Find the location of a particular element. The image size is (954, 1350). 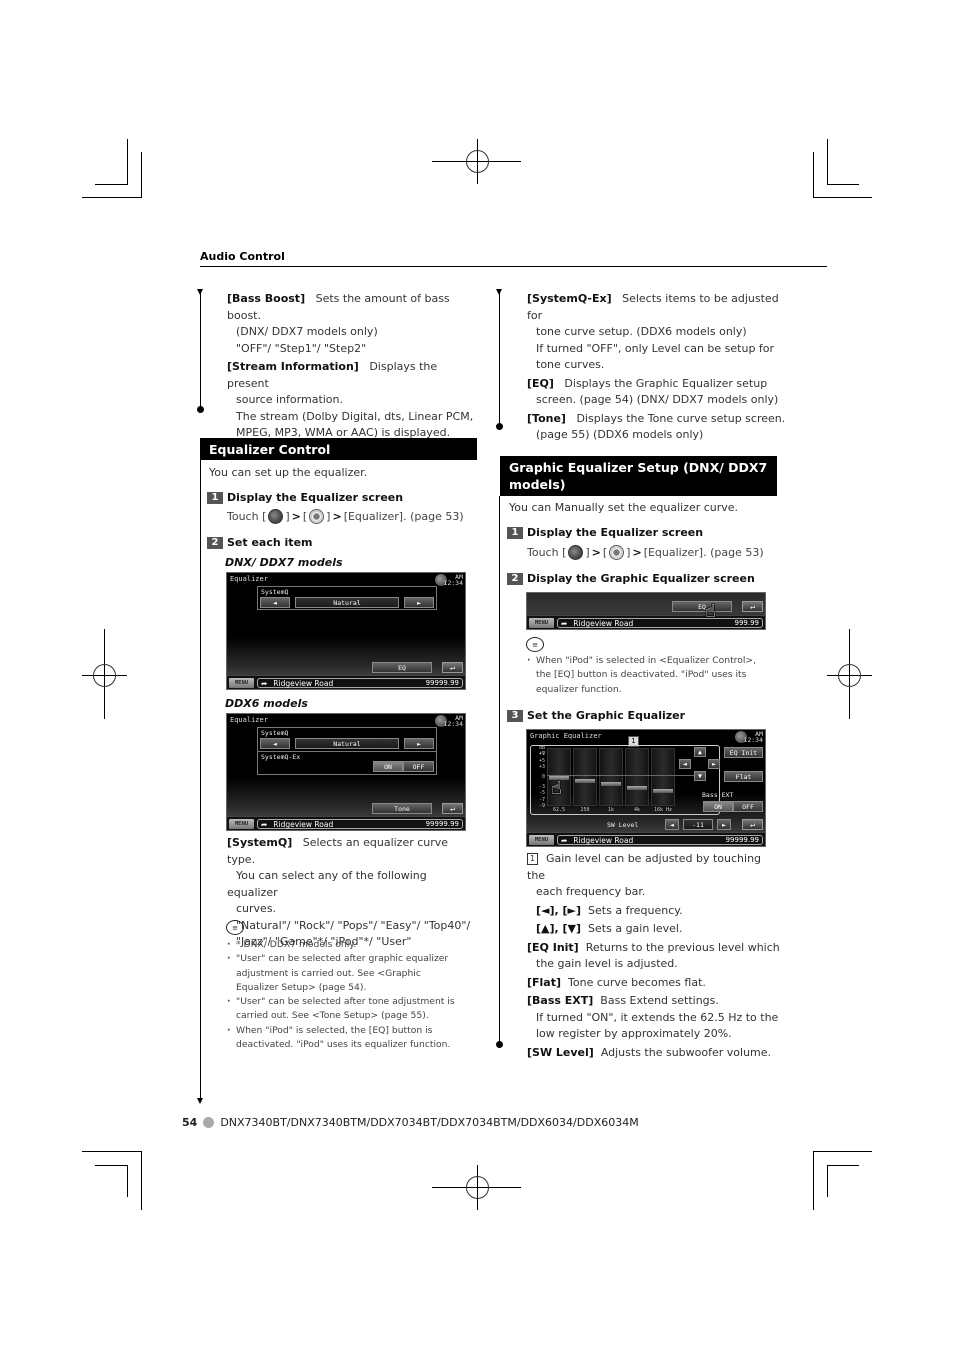

equalizer-screen-partial: EQ ↵ MENU ➦ Ridgeview Road 999.99 ☝ is located at coordinates (646, 611).